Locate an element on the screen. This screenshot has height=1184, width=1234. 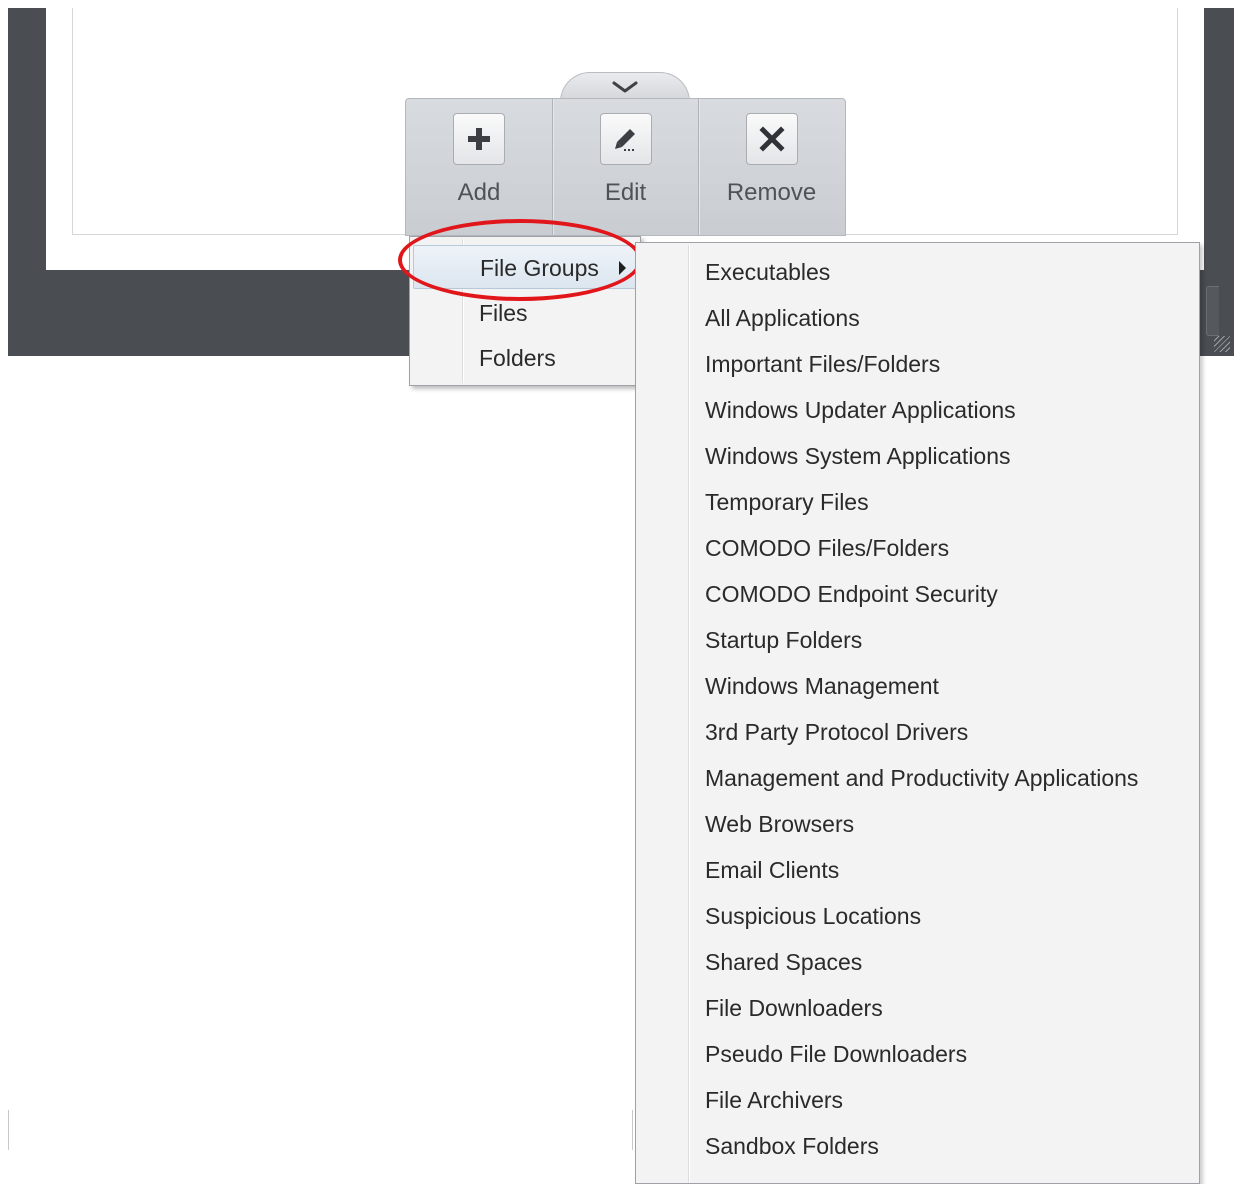
menu-item-file-groups: File Groups is located at coordinates (525, 267).